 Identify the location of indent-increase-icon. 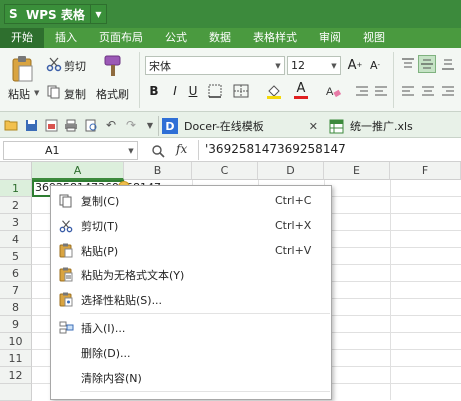
(381, 91).